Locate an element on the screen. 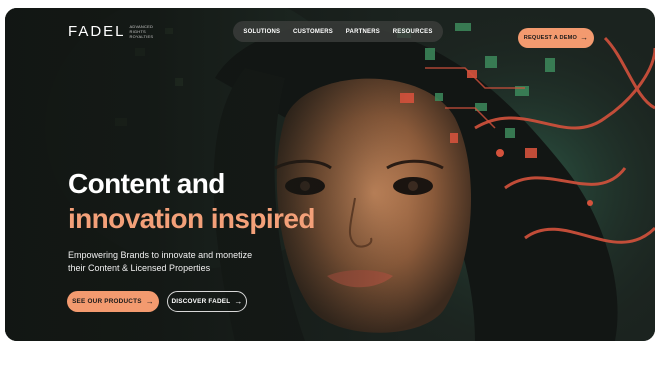  fadel-logo: FADEL ADVANCED RIGHTS ROYALTIES is located at coordinates (110, 31).